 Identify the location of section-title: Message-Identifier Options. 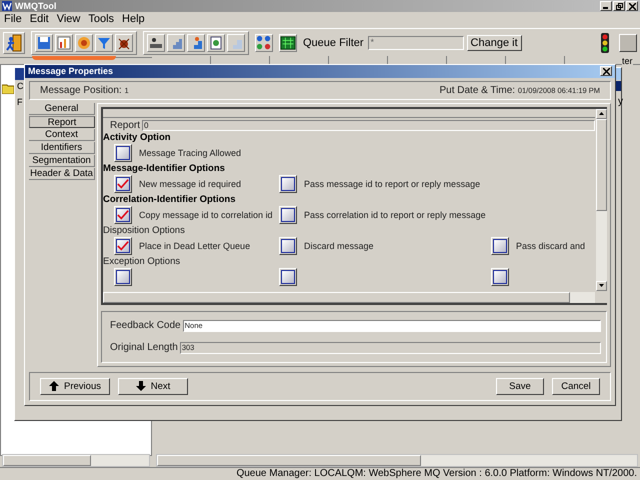
(164, 168).